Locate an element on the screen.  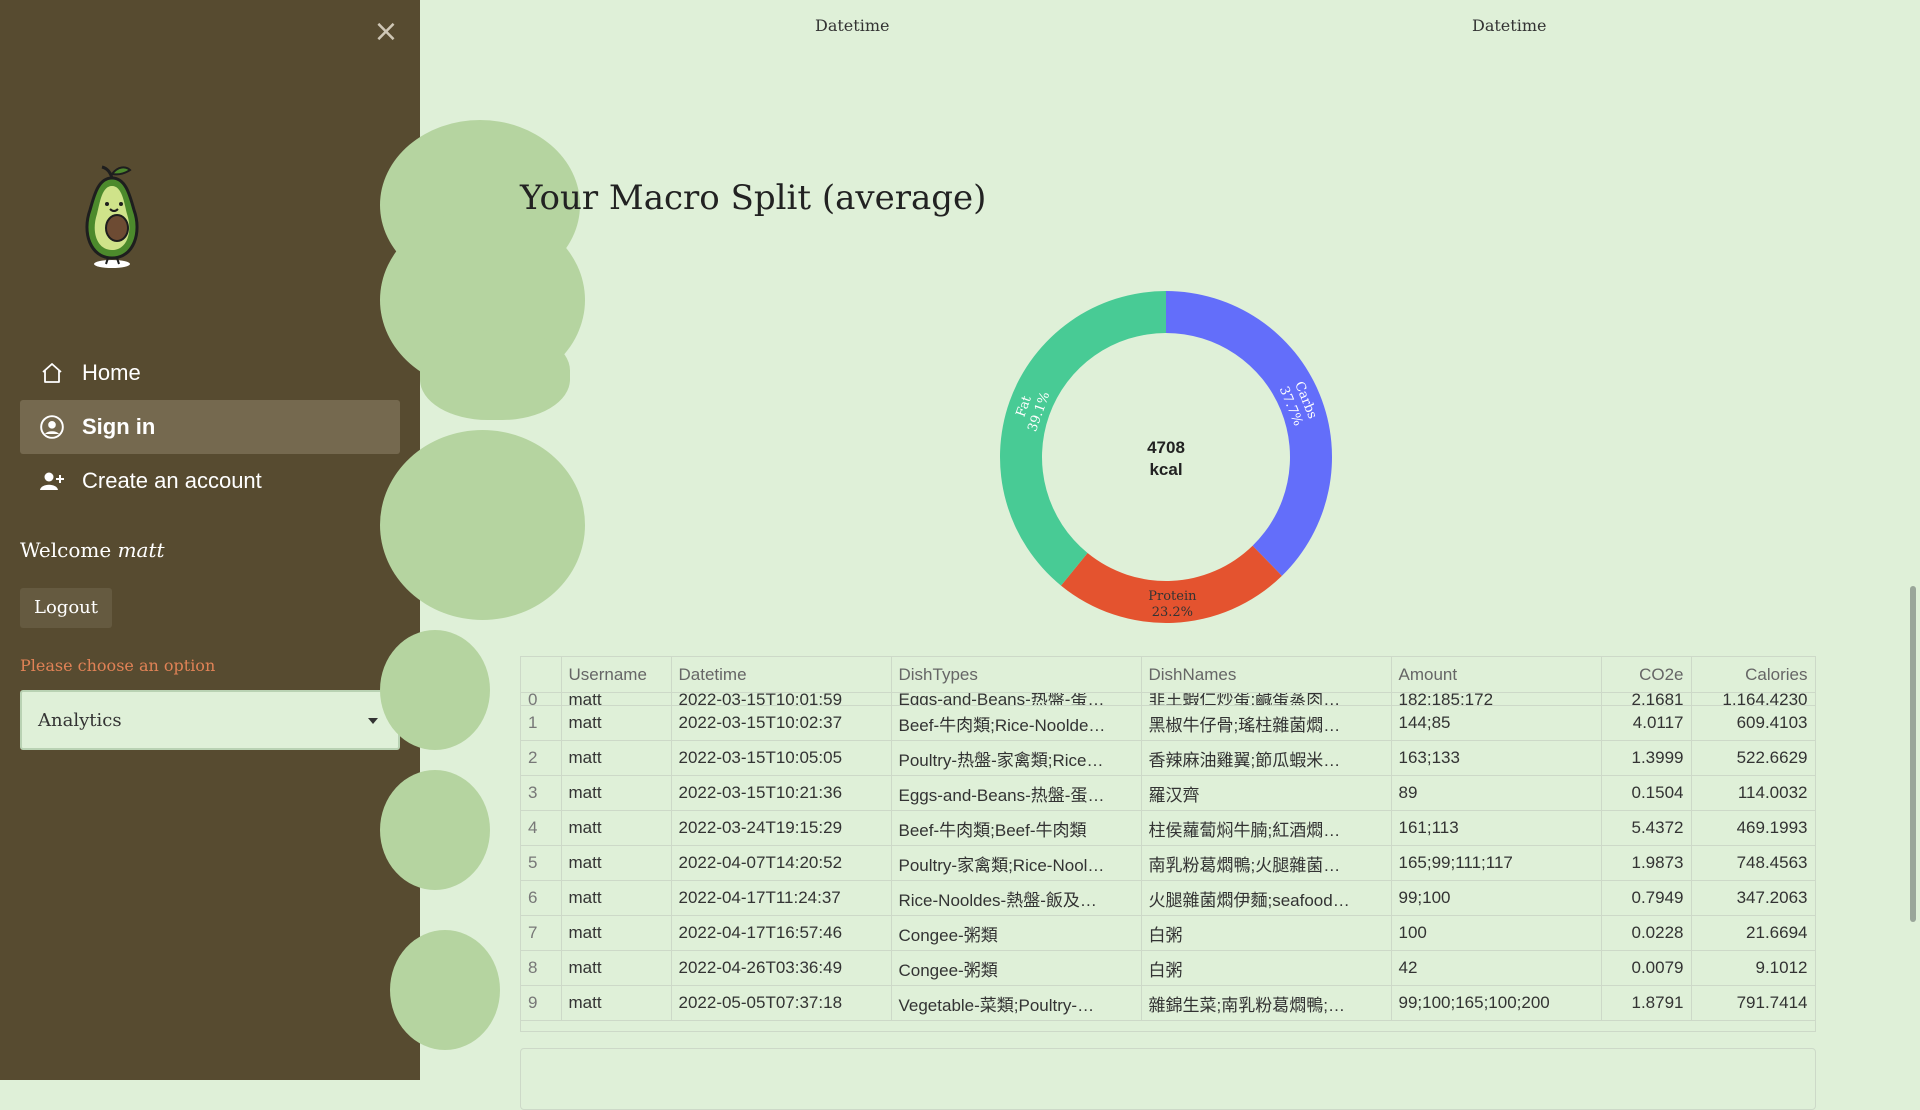
column-header: Username is located at coordinates (616, 675).